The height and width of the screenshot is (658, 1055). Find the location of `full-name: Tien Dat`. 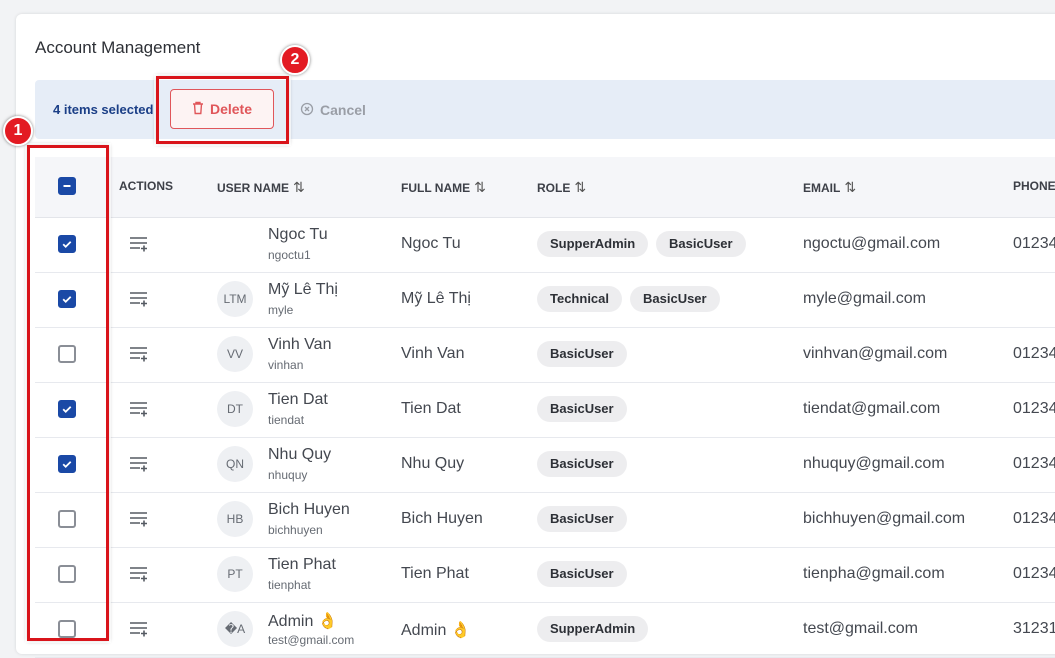

full-name: Tien Dat is located at coordinates (431, 408).